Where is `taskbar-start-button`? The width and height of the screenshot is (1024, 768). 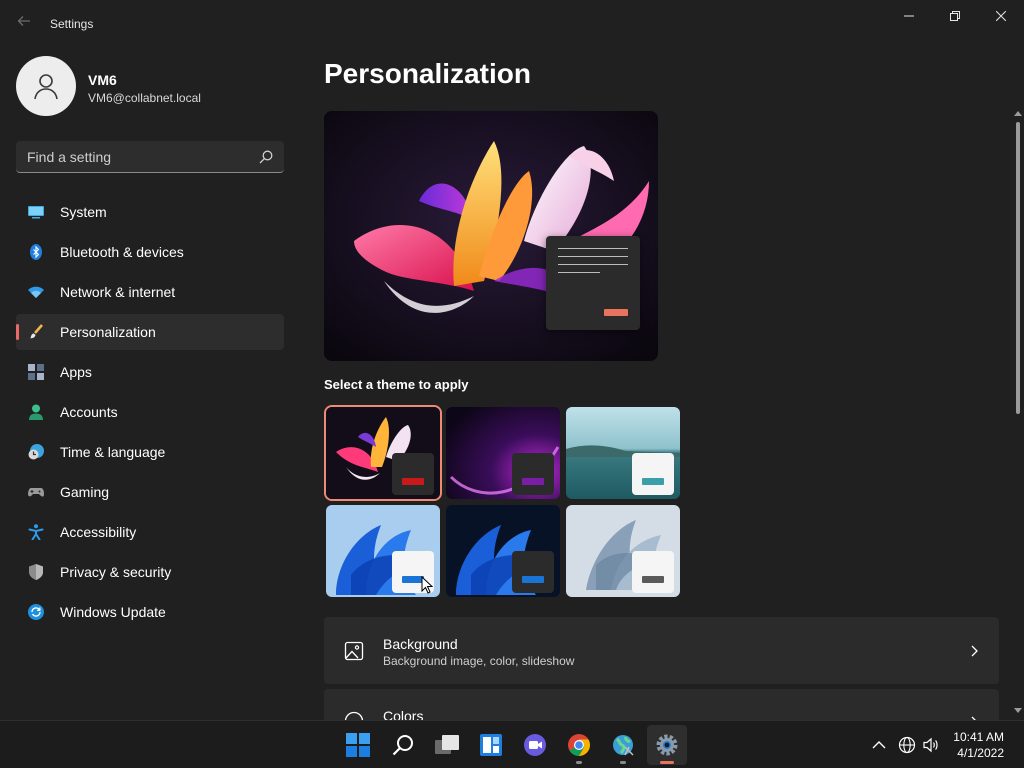
taskbar-start-button is located at coordinates (358, 745).